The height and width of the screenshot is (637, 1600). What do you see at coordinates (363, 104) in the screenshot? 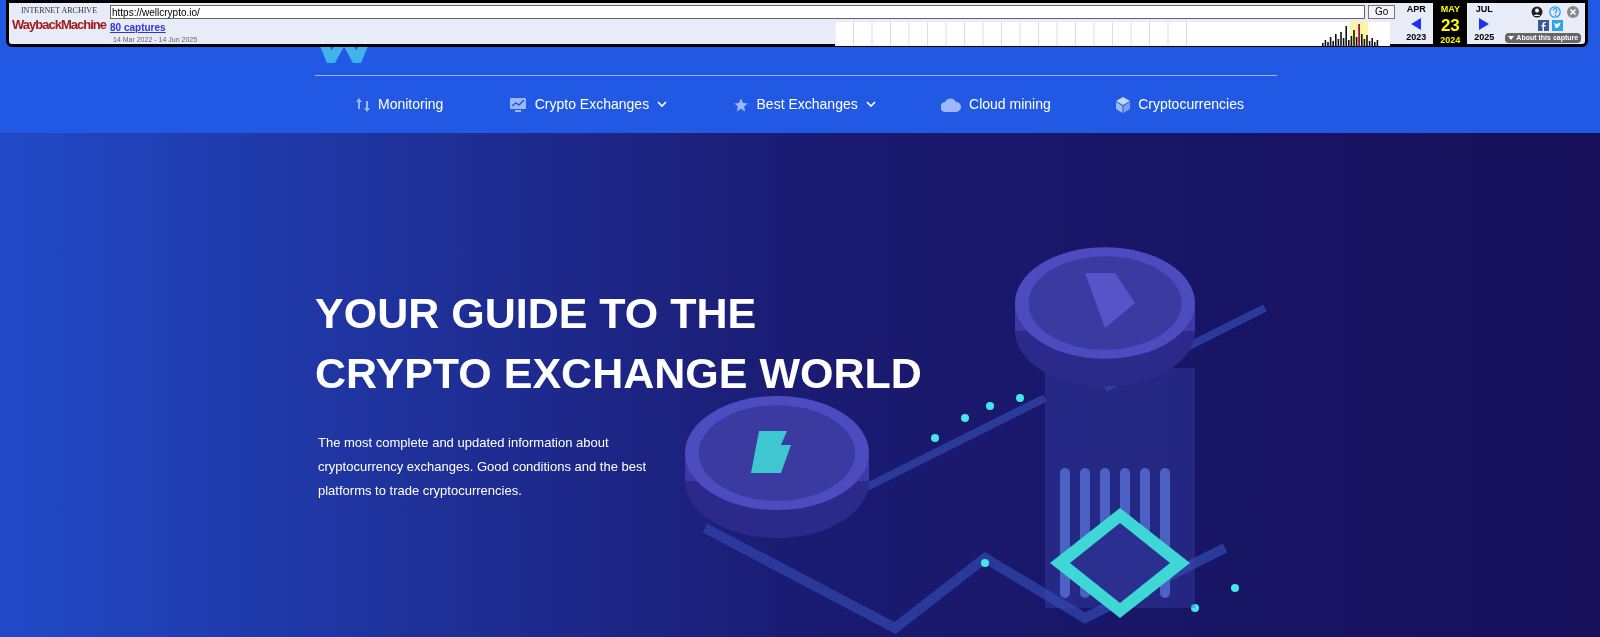
I see `up-down-arrows-icon` at bounding box center [363, 104].